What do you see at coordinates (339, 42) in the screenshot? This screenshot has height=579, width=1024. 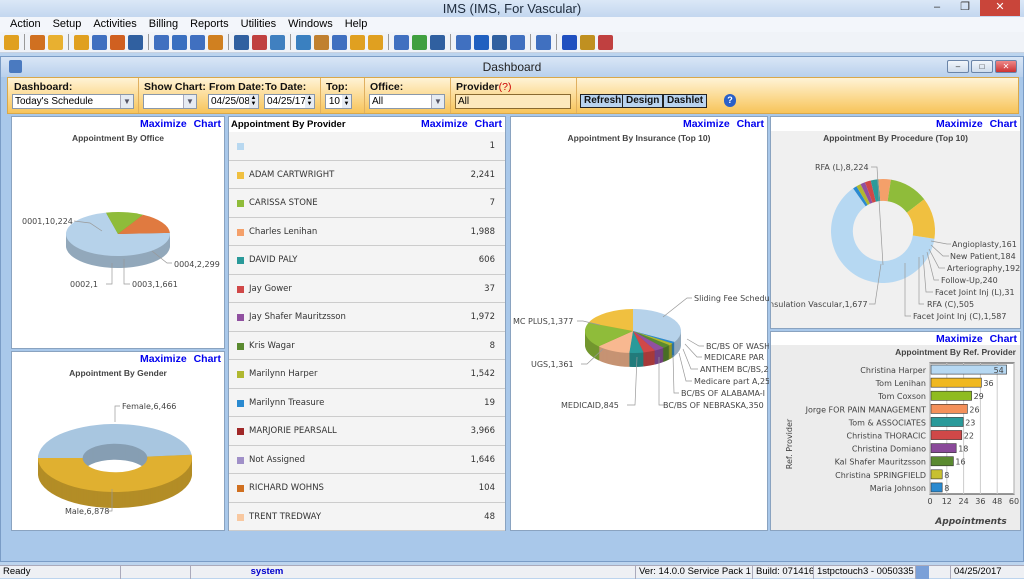 I see `mail-icon` at bounding box center [339, 42].